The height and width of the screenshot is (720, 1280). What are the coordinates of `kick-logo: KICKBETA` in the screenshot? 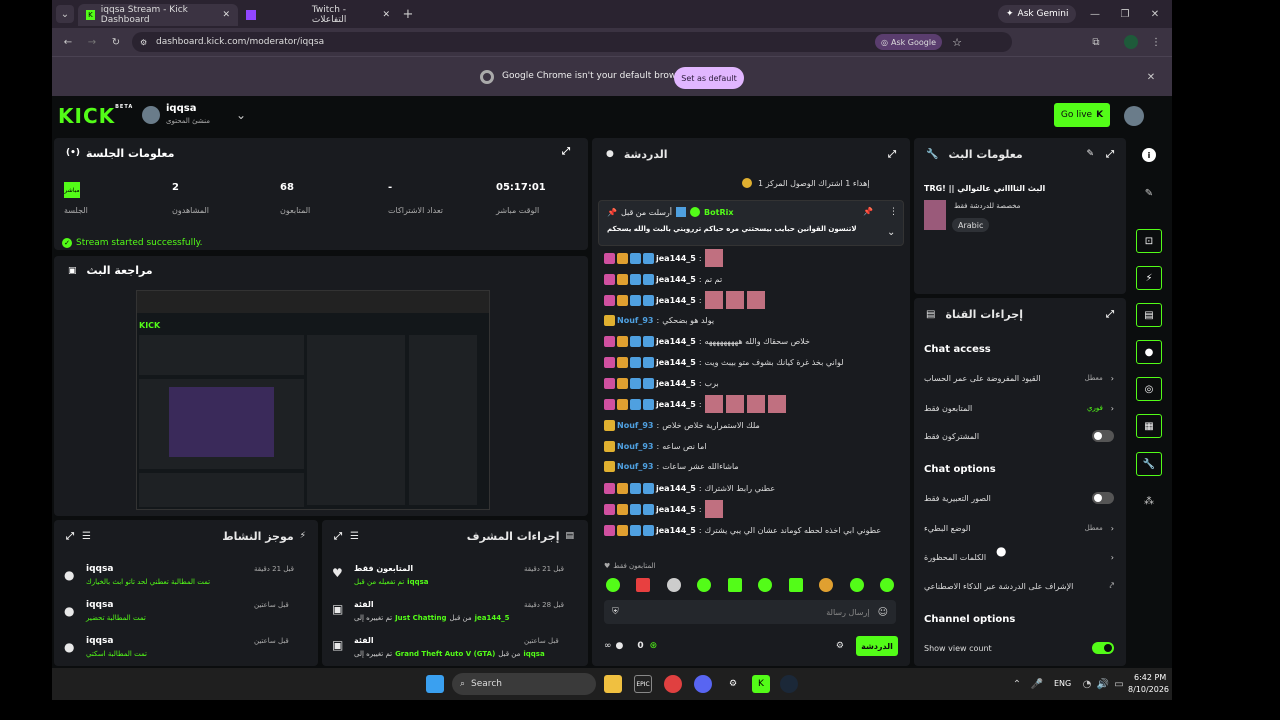 It's located at (95, 116).